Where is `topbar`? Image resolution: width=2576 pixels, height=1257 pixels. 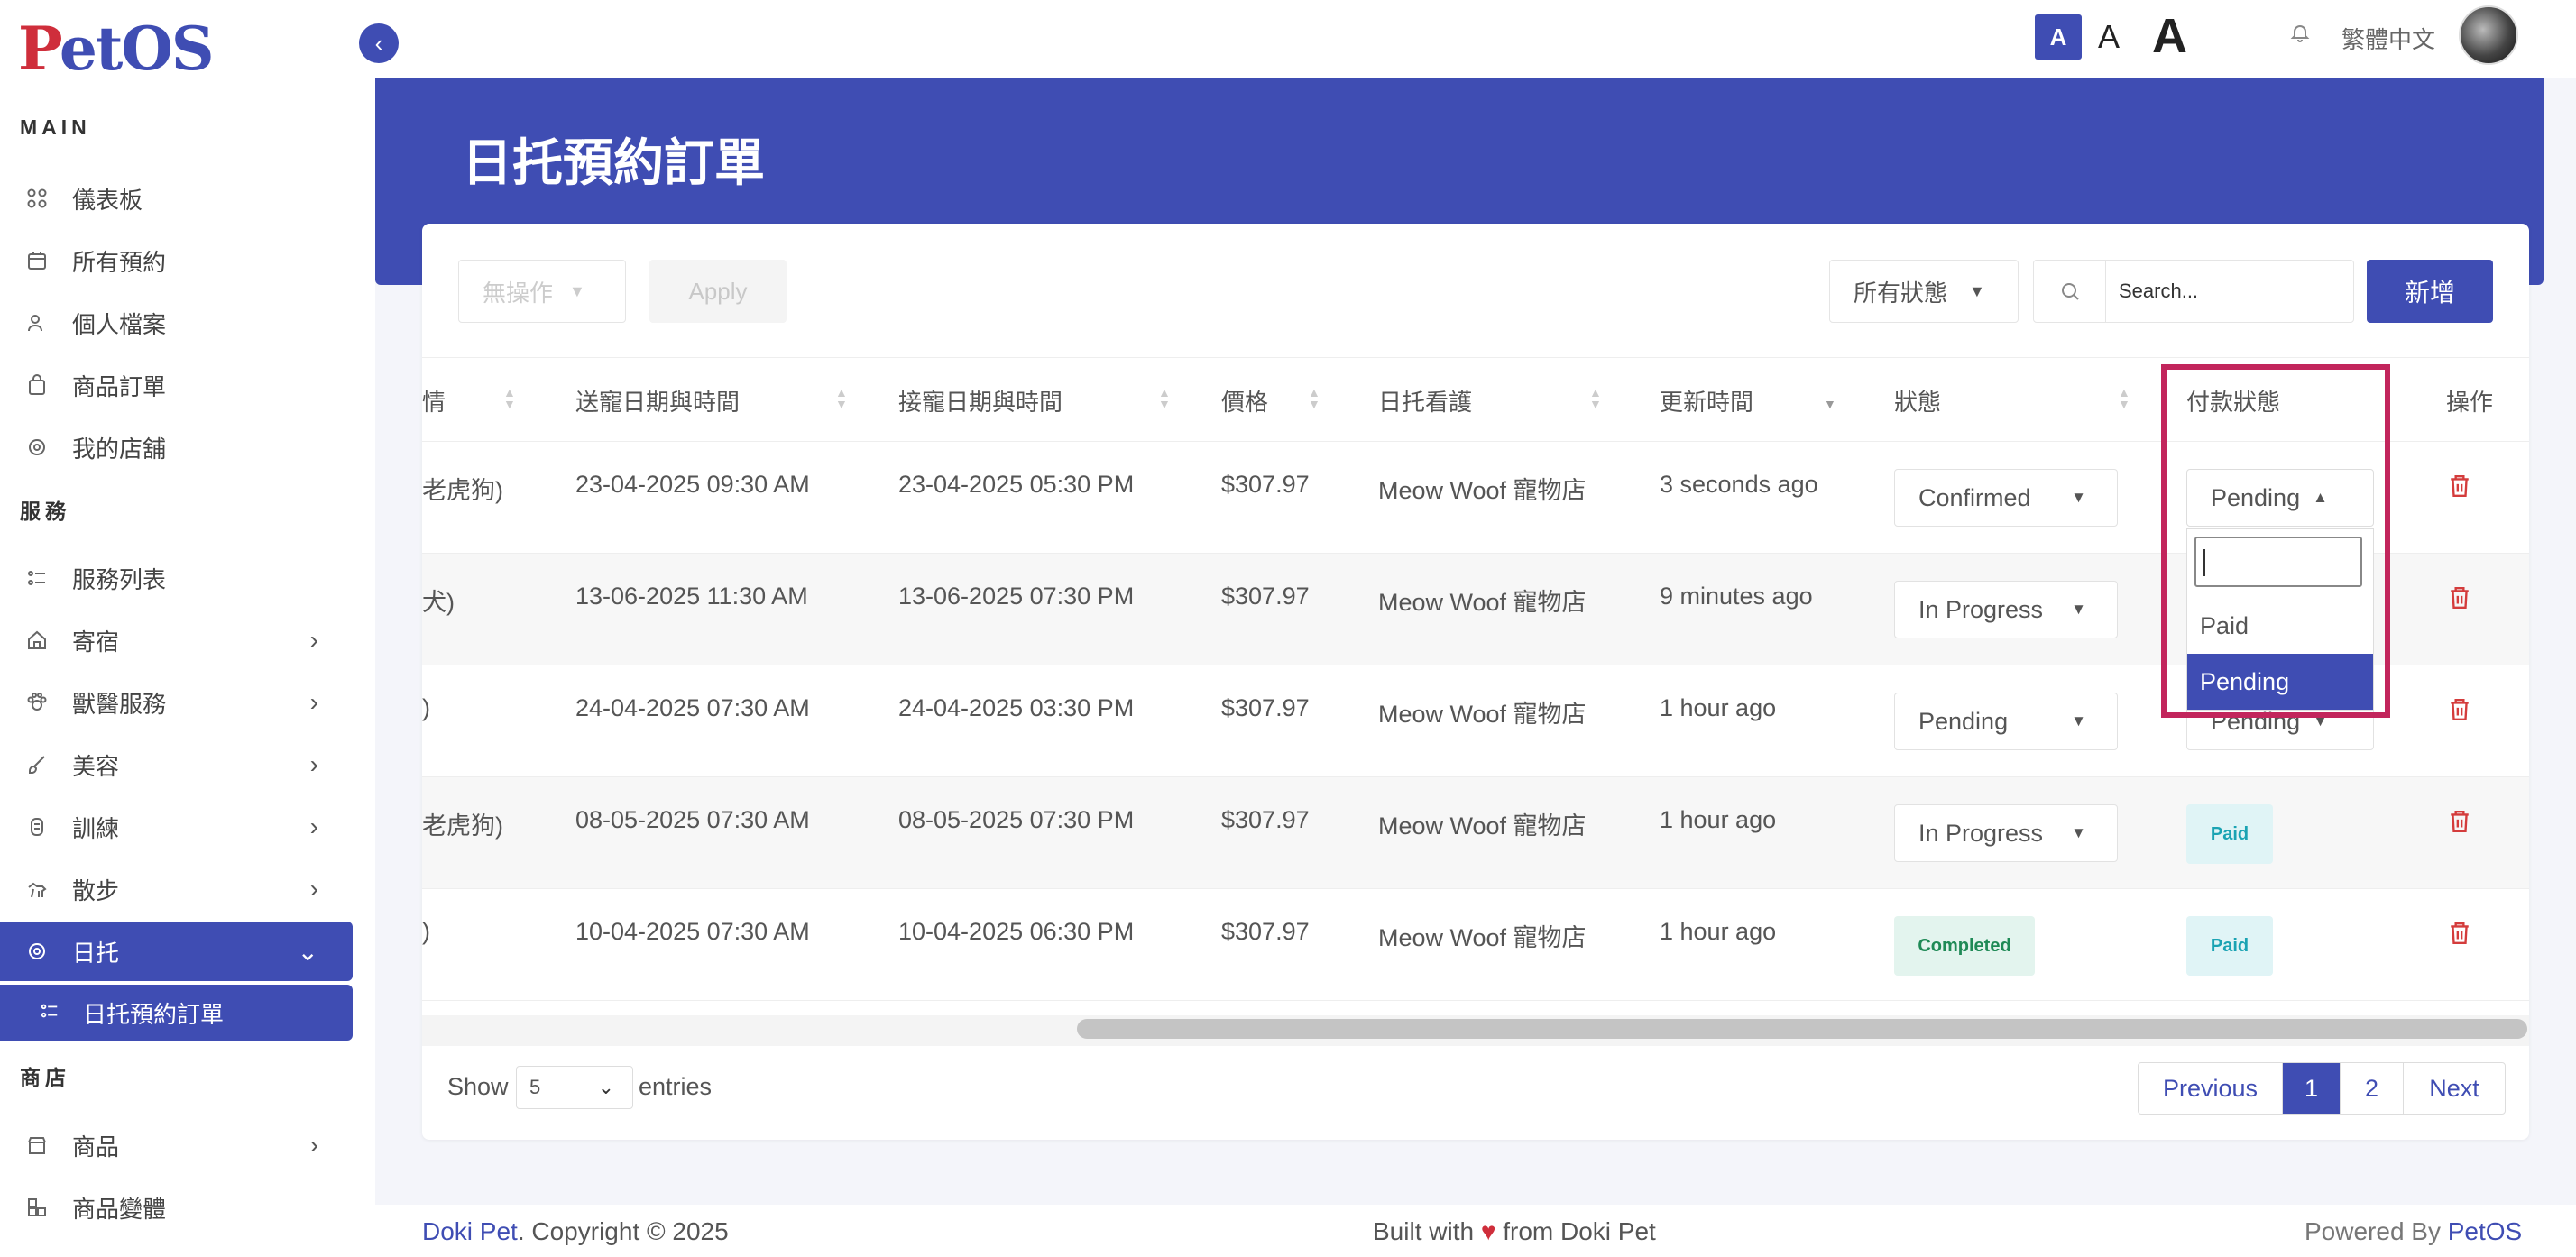
topbar is located at coordinates (1475, 39).